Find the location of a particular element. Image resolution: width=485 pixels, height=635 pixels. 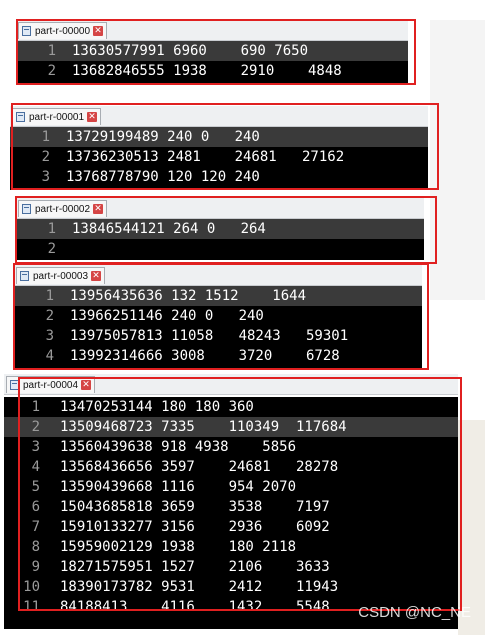

tab-bar: part-r-00000 ✕ is located at coordinates (212, 30).